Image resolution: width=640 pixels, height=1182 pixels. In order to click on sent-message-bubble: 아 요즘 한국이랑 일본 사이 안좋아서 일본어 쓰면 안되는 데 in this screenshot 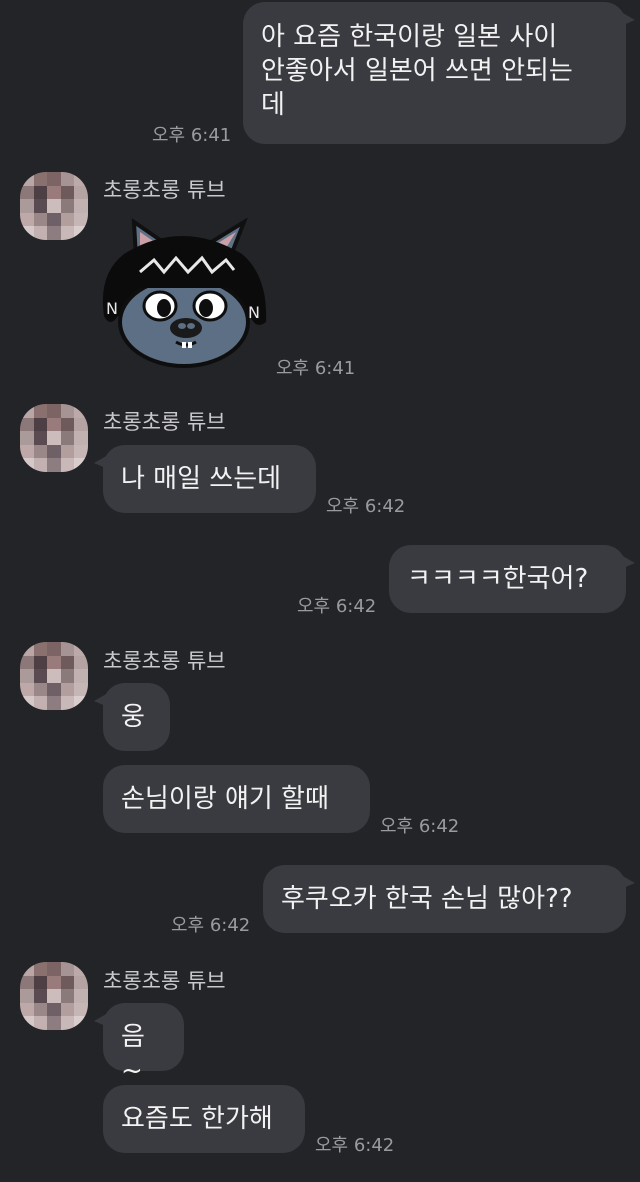, I will do `click(439, 73)`.